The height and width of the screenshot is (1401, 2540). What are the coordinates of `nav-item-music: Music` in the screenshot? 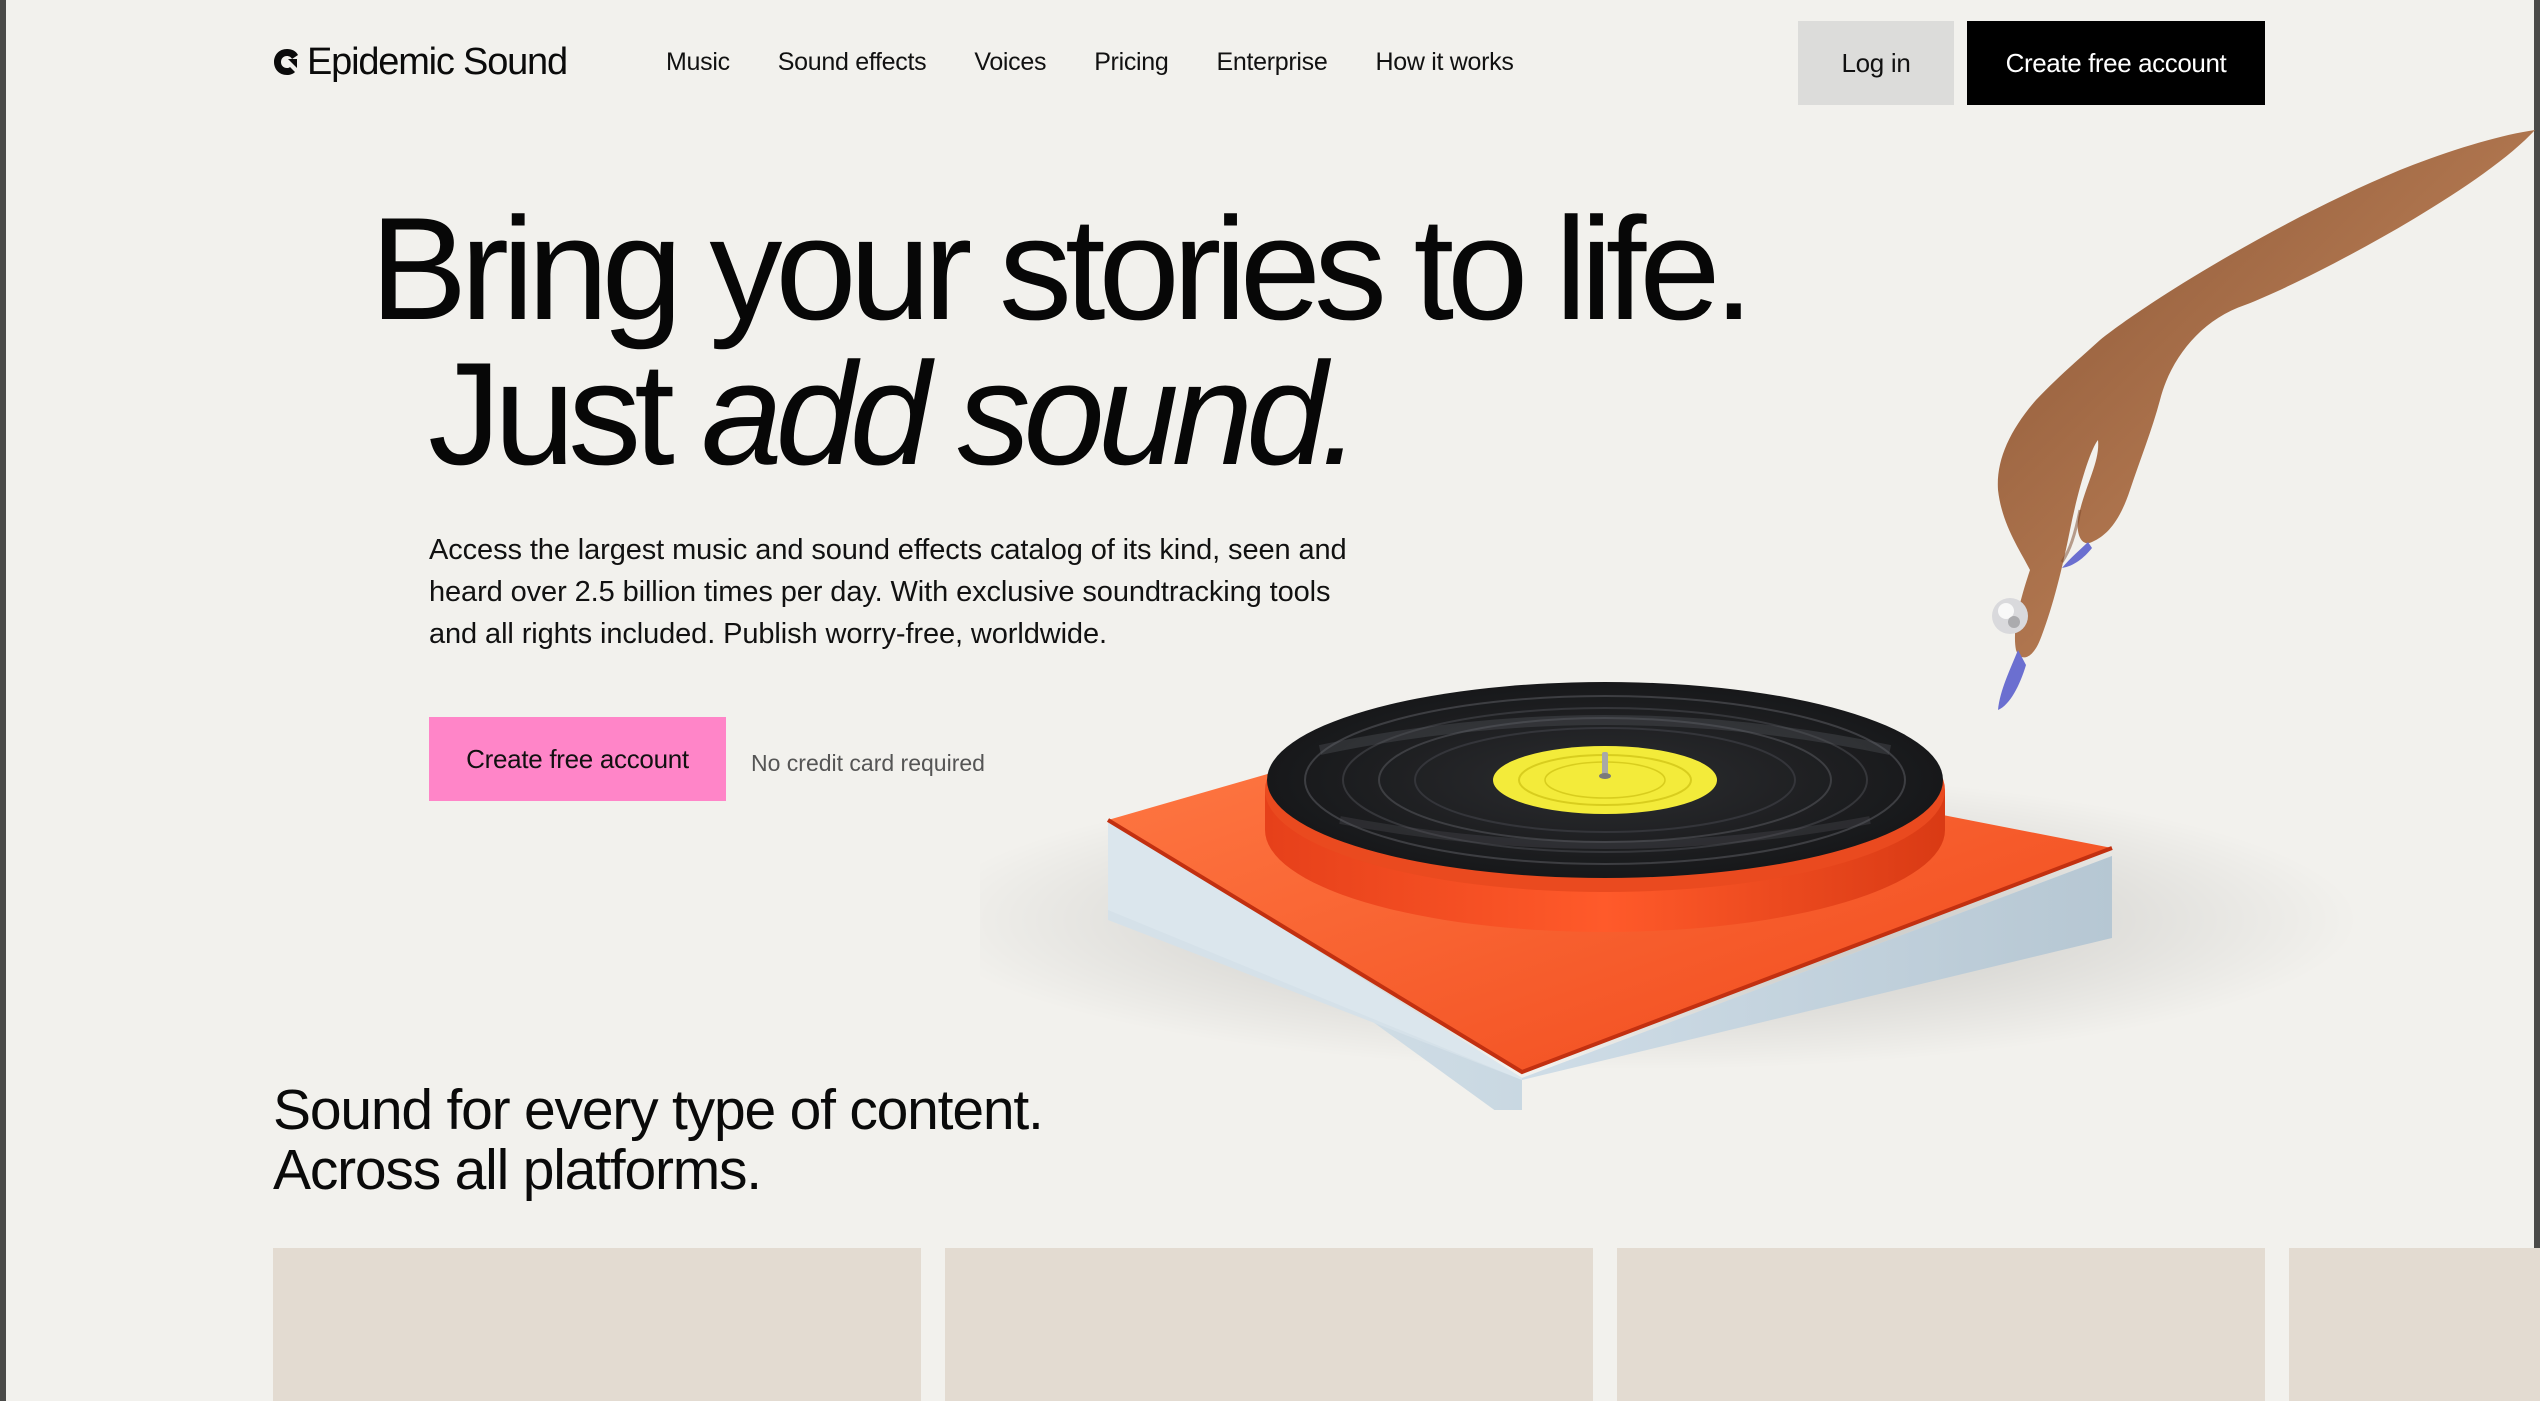 It's located at (698, 62).